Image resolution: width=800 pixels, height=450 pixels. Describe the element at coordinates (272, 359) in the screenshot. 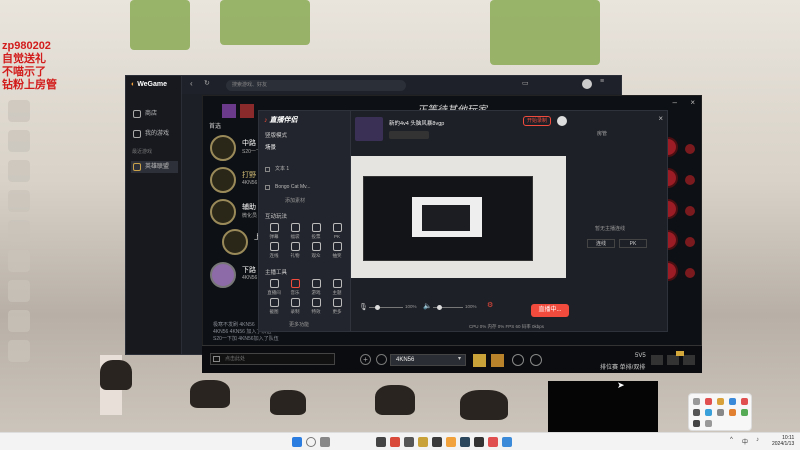

I see `chat-input: 点击此处` at that location.